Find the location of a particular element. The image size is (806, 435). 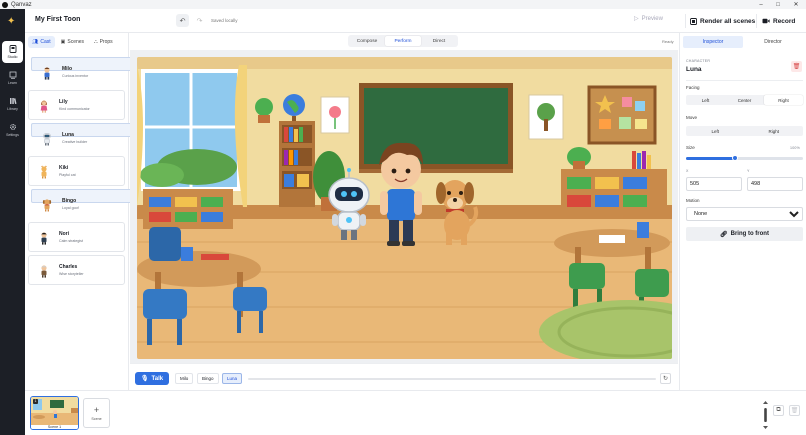

rail-label: Library is located at coordinates (12, 109).